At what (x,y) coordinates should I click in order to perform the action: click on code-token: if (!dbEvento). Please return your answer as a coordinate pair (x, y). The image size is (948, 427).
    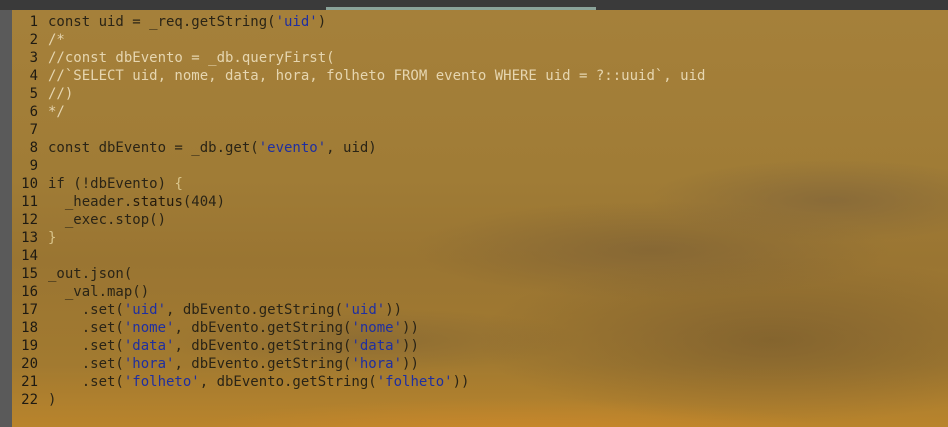
    Looking at the image, I should click on (111, 184).